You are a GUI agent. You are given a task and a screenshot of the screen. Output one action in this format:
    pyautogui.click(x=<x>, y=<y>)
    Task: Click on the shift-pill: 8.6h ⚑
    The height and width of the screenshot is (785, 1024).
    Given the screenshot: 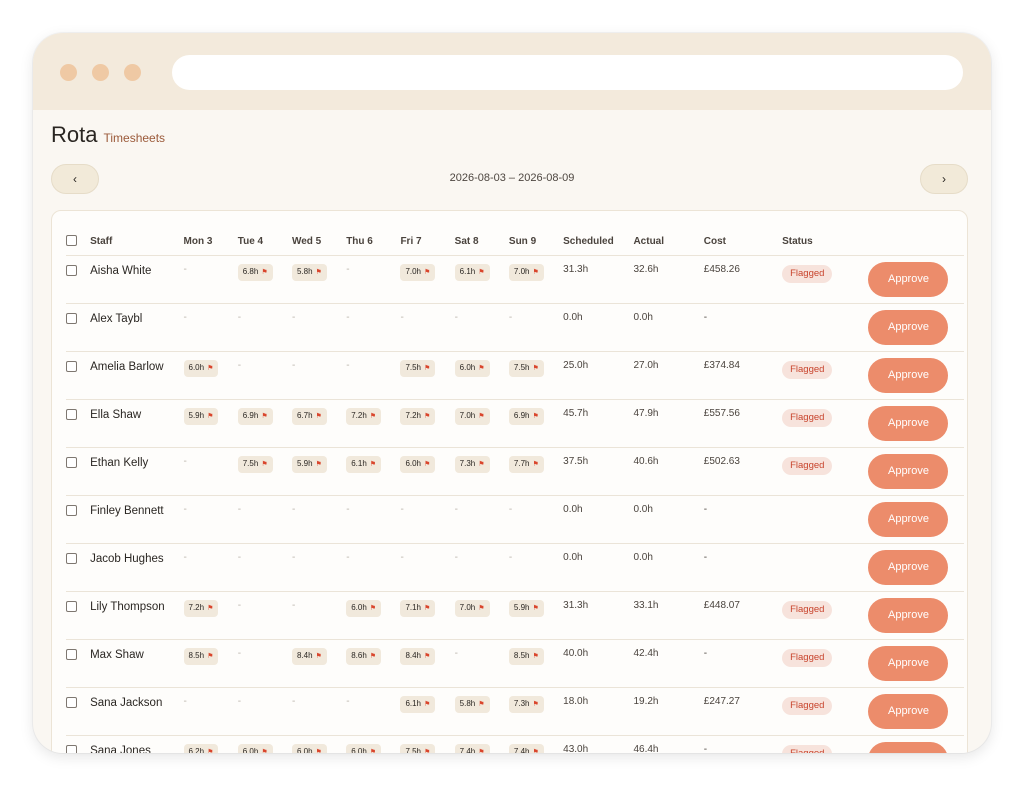 What is the action you would take?
    pyautogui.click(x=364, y=656)
    